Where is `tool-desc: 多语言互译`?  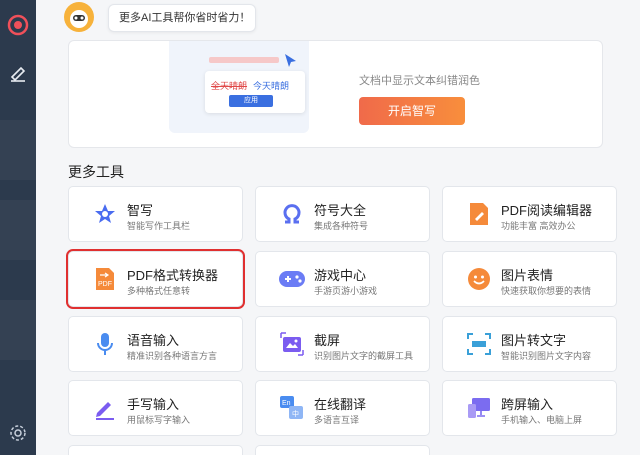 tool-desc: 多语言互译 is located at coordinates (337, 420).